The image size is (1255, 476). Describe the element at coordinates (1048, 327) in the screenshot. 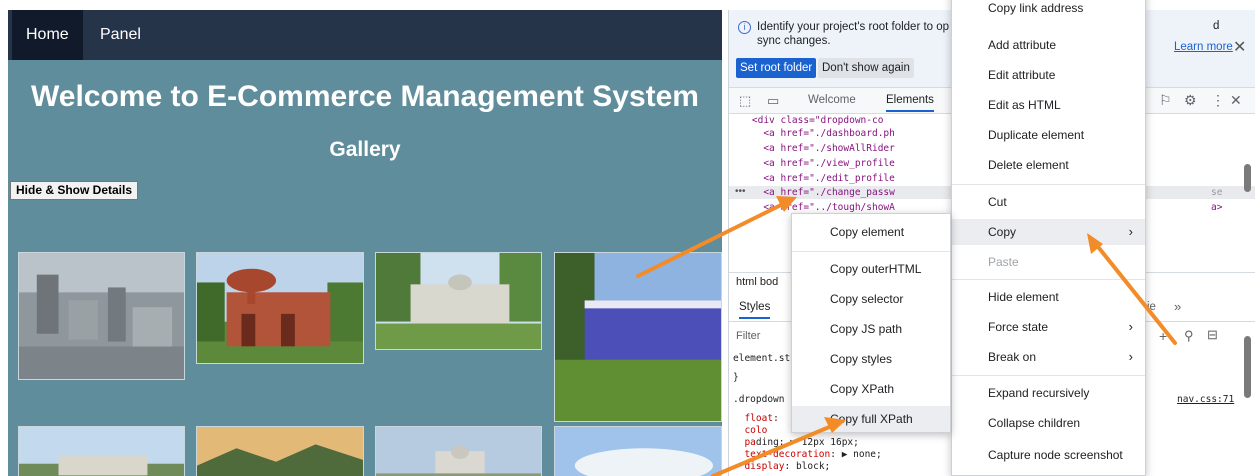

I see `menu-item-force-state: Force state ›` at that location.